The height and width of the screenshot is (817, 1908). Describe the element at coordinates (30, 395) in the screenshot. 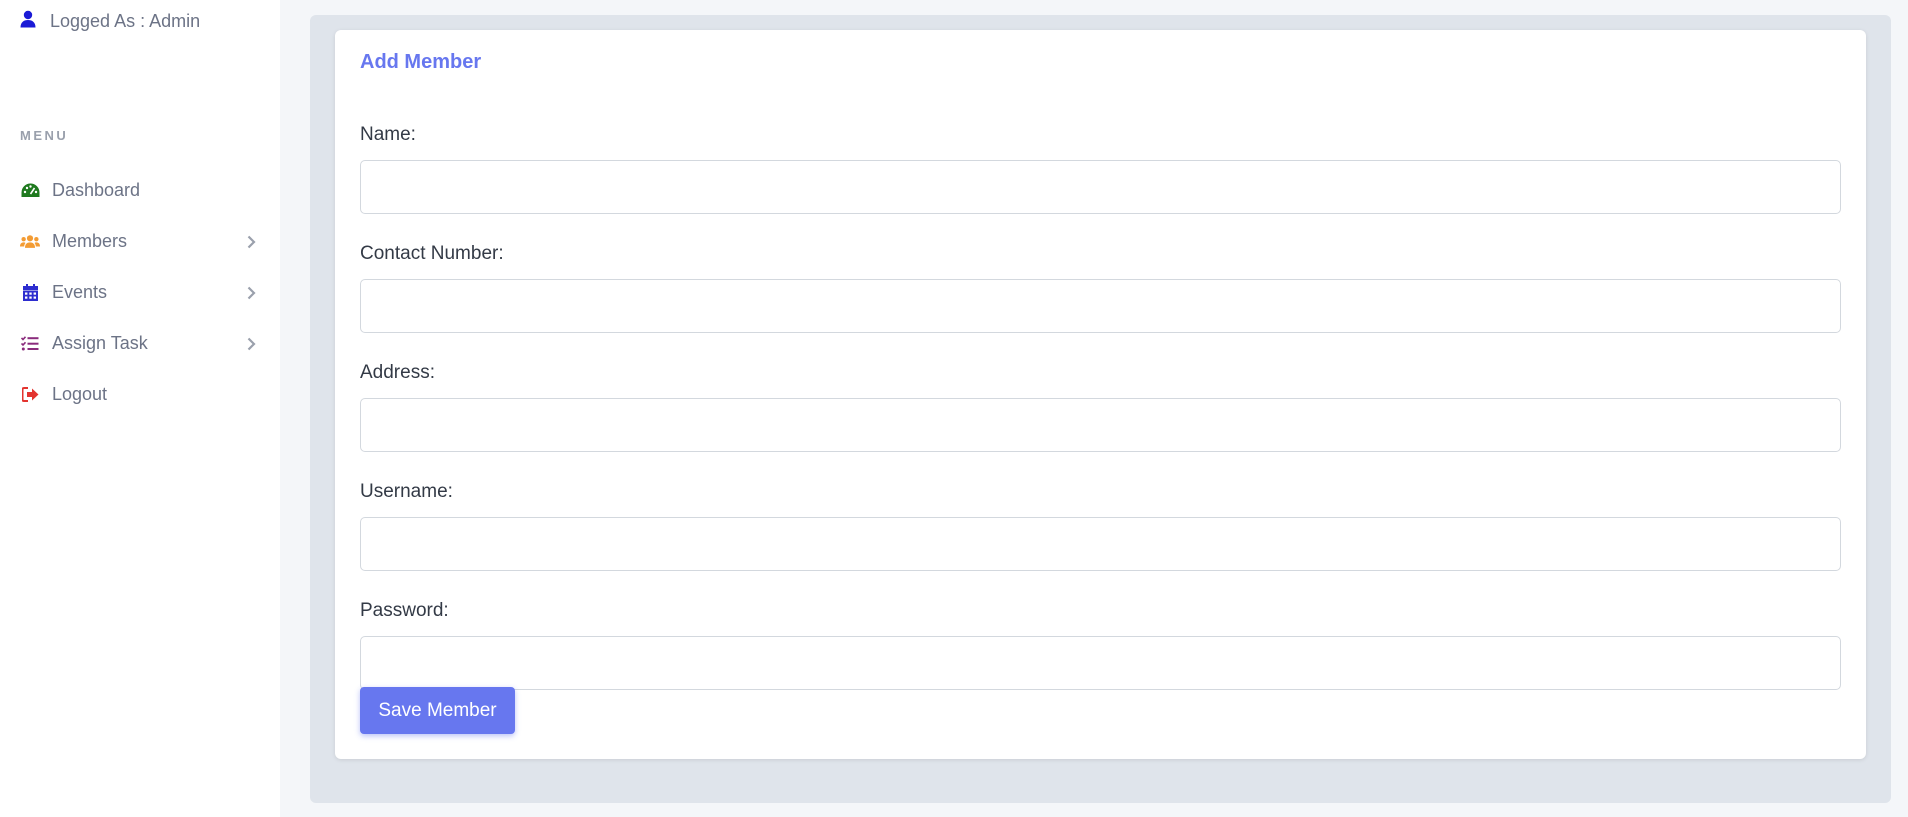

I see `sign-out-icon` at that location.